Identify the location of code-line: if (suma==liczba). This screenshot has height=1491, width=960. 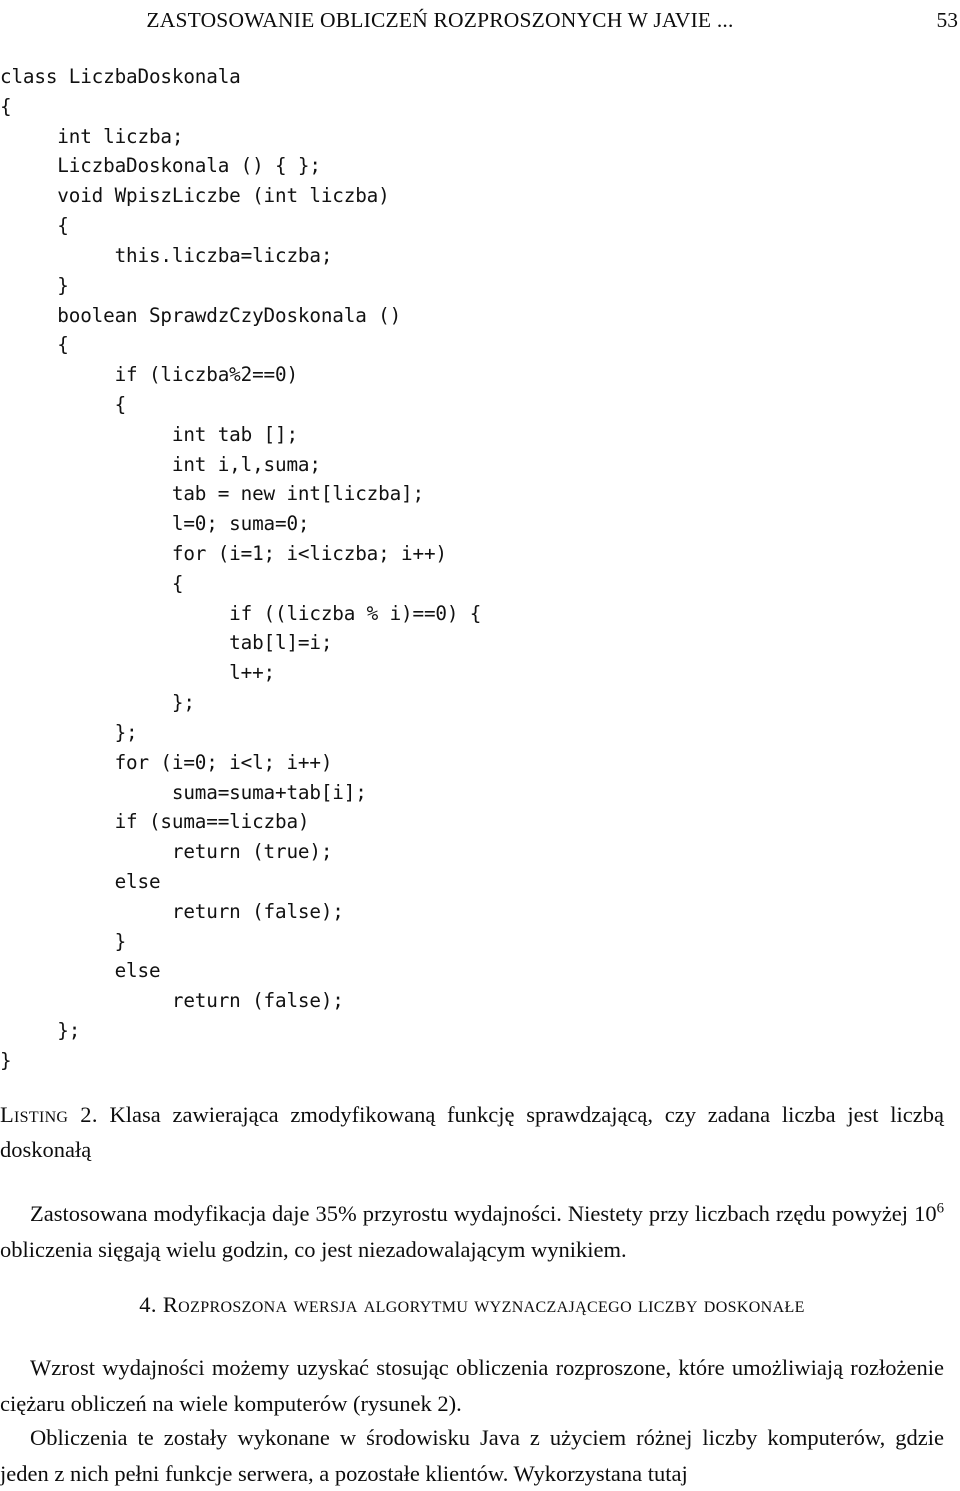
(155, 822).